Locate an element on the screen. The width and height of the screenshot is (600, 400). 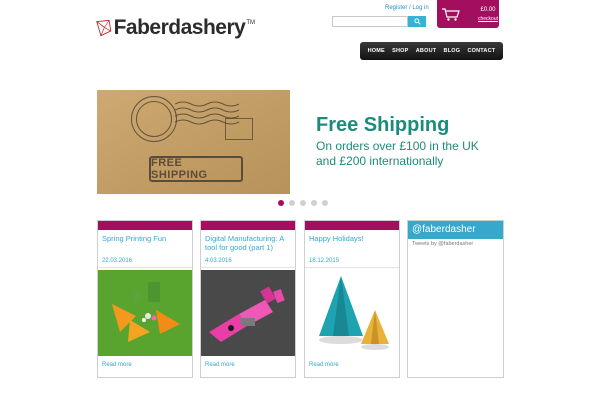
logo: Faberdashery TM is located at coordinates (175, 28).